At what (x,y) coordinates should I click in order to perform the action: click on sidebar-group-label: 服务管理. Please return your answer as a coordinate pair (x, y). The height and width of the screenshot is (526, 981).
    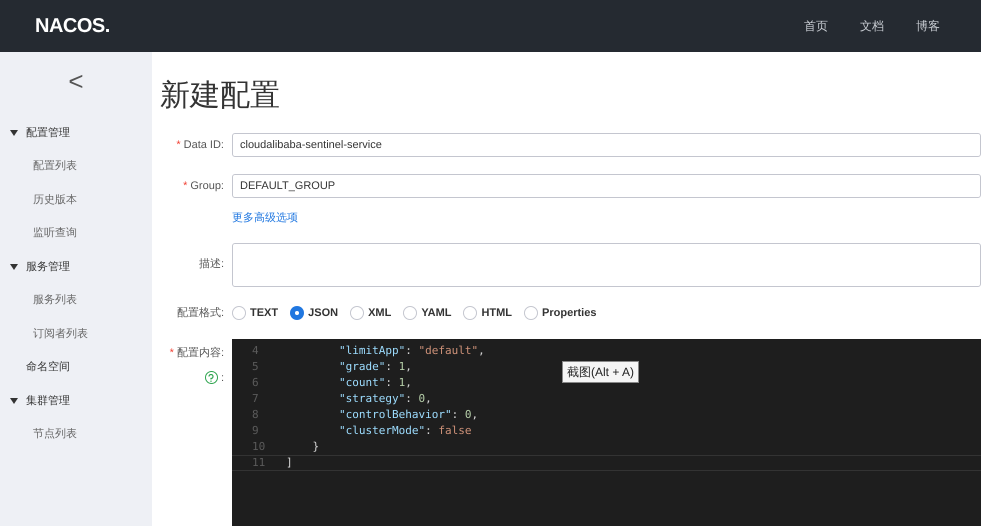
    Looking at the image, I should click on (48, 267).